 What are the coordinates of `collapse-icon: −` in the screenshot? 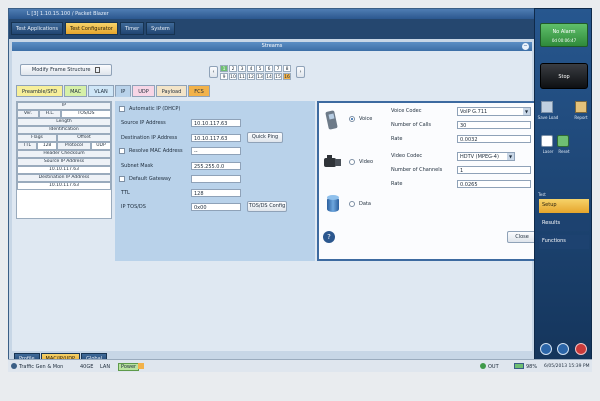 It's located at (525, 46).